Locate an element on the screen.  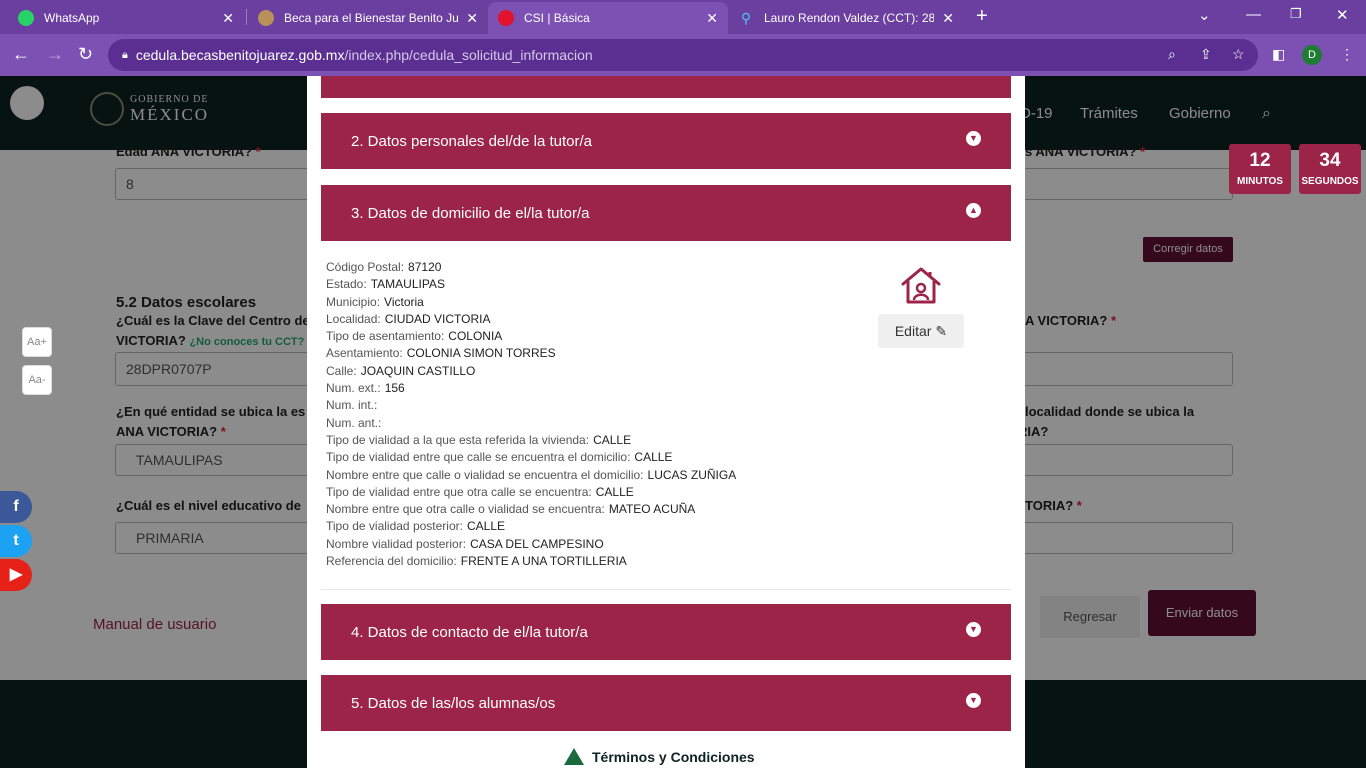
address-row-label: Referencia del domicilio: is located at coordinates (391, 561).